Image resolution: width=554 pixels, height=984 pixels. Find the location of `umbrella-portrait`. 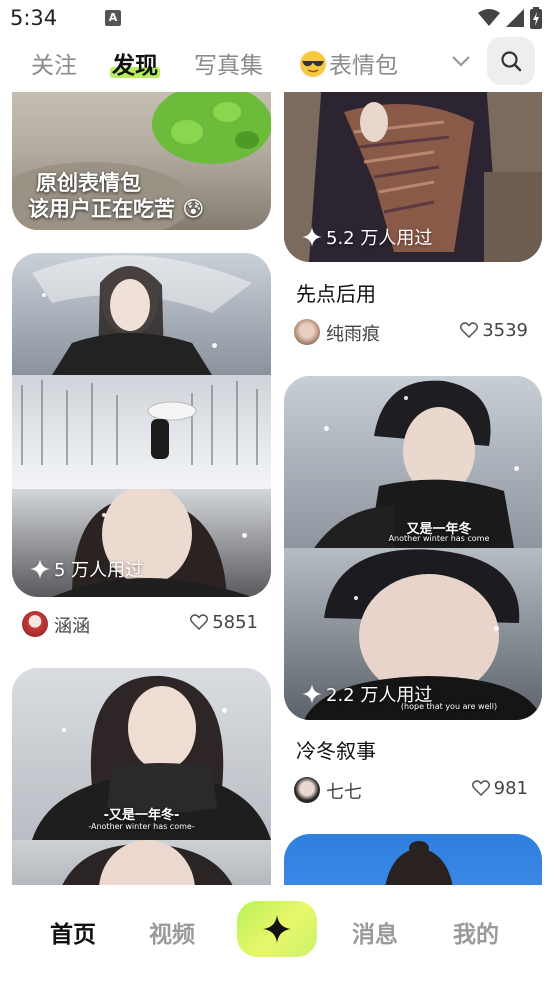

umbrella-portrait is located at coordinates (142, 315).